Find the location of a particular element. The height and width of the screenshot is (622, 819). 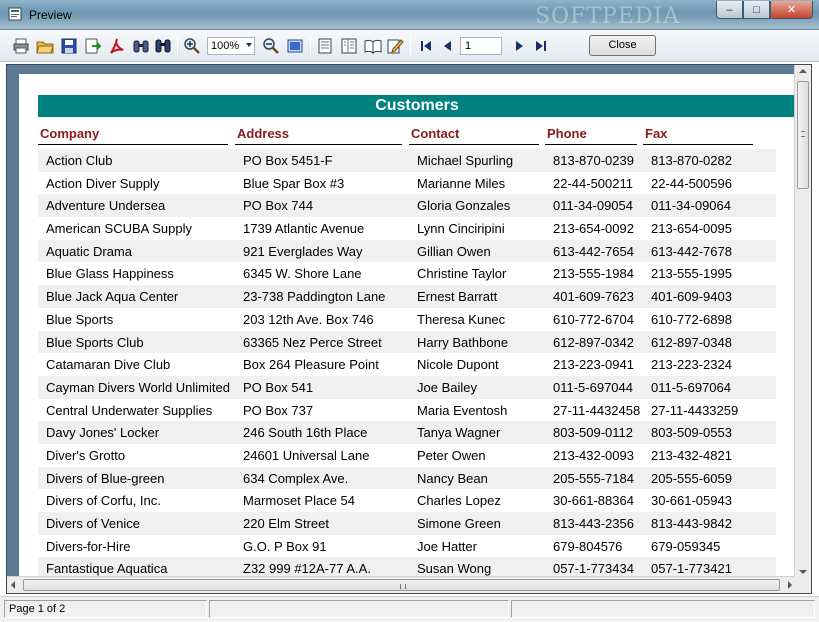

toolbar-separator is located at coordinates (410, 46).